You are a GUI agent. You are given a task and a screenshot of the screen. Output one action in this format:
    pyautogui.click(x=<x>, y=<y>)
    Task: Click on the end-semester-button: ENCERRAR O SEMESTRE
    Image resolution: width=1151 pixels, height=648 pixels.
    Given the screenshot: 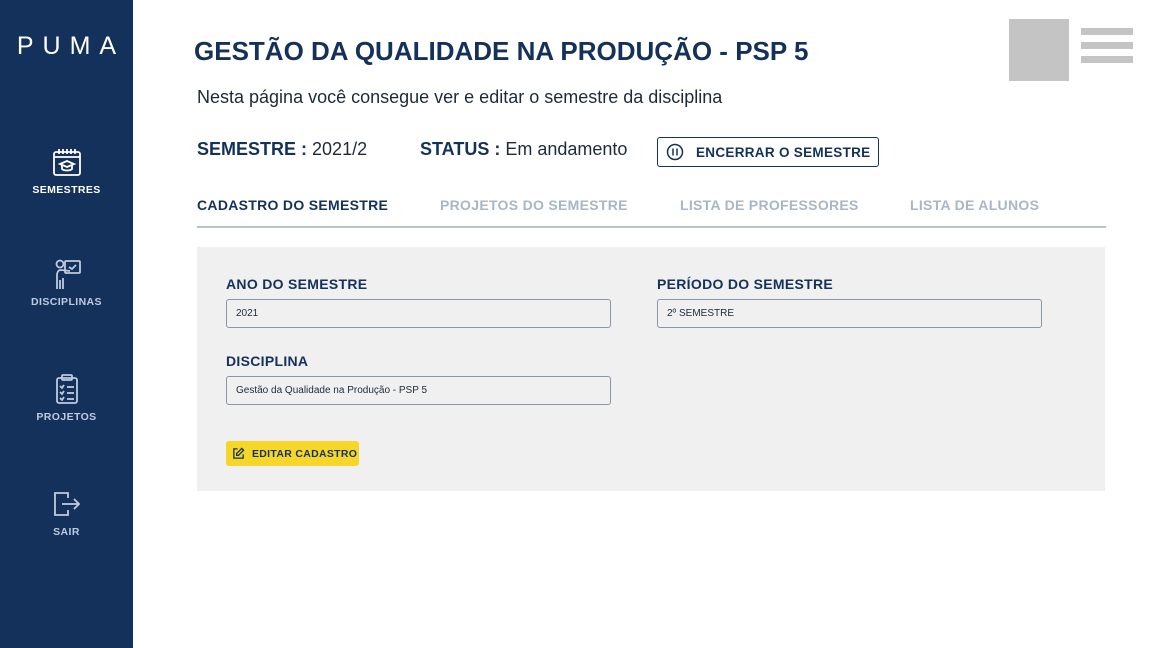 What is the action you would take?
    pyautogui.click(x=768, y=152)
    